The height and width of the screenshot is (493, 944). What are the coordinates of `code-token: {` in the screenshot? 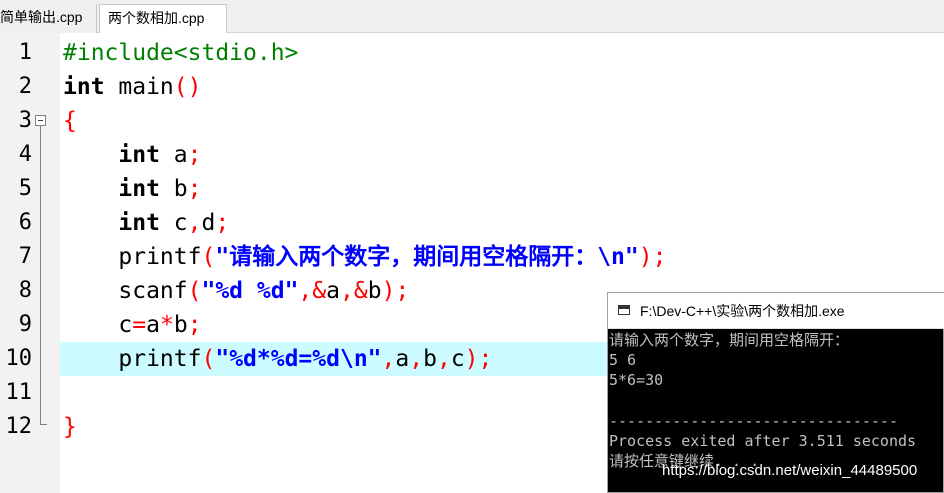 It's located at (70, 121).